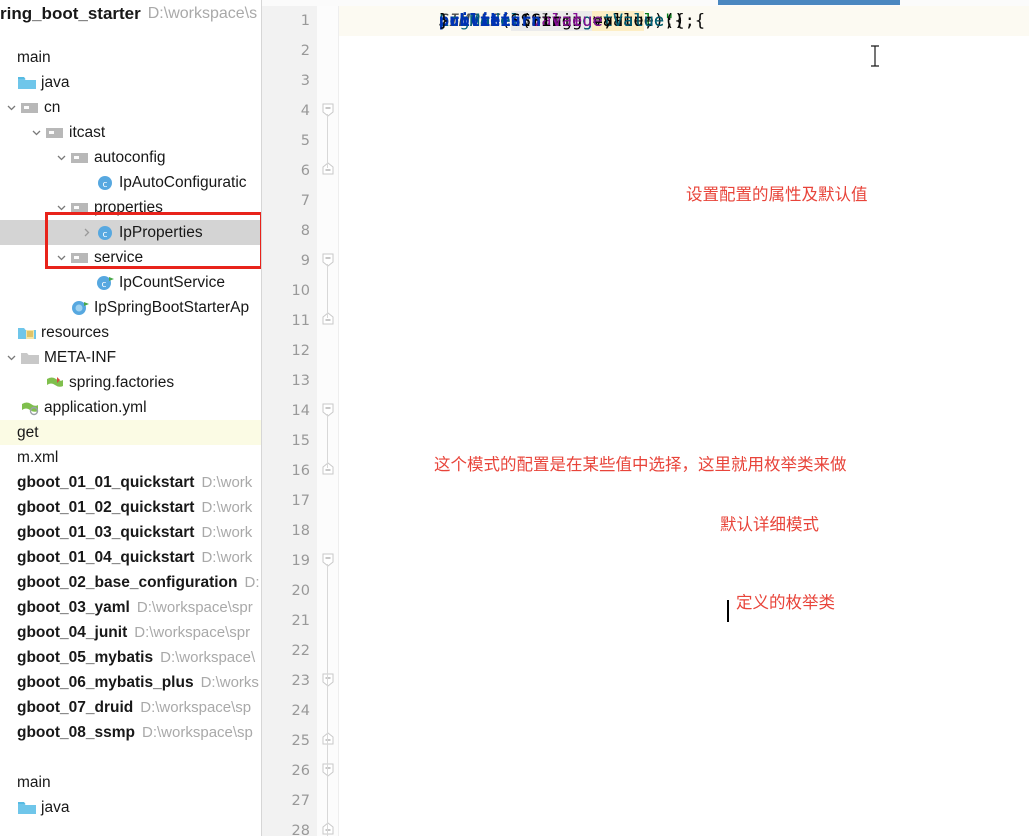 The image size is (1029, 836). Describe the element at coordinates (55, 82) in the screenshot. I see `tree-item-label: java` at that location.